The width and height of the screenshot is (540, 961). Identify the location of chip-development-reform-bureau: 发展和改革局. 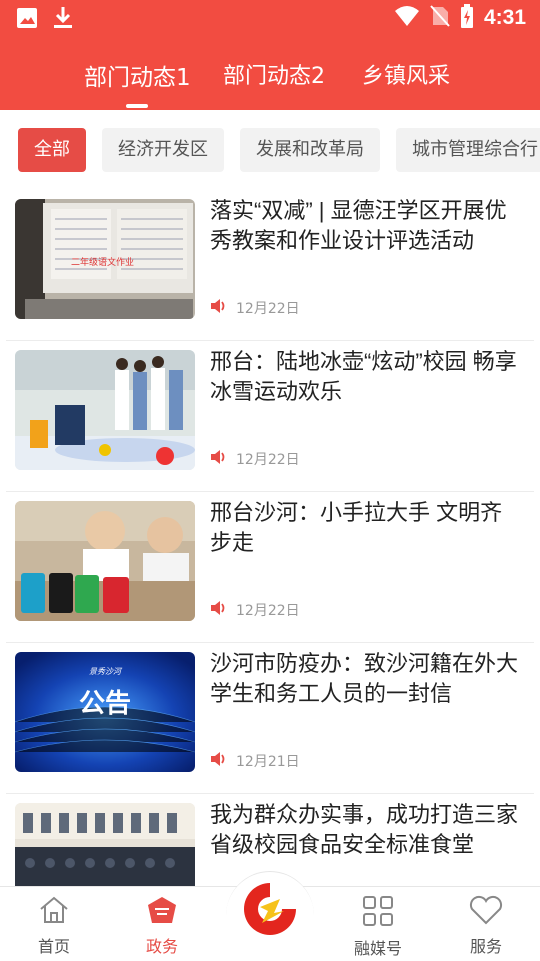
(310, 150).